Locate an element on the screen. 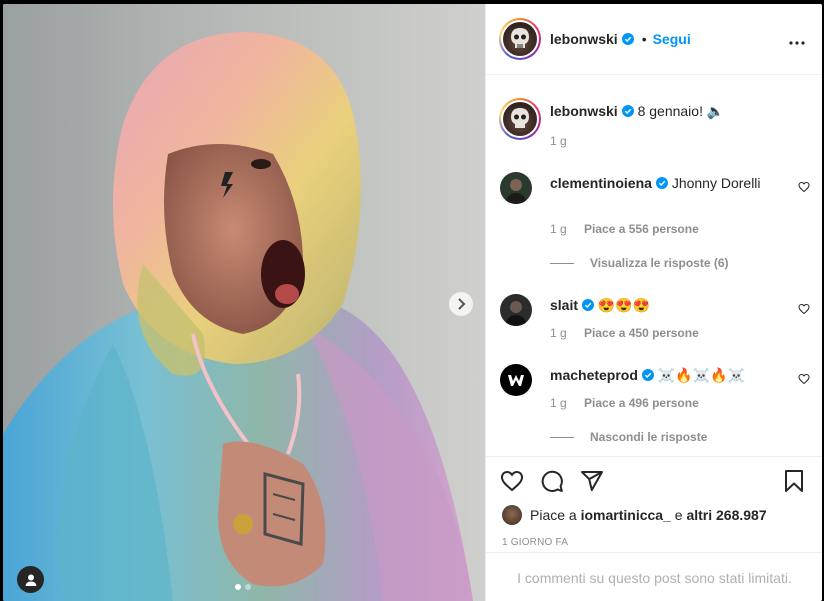 Image resolution: width=824 pixels, height=601 pixels. comment-likes-link: Piace a 450 persone is located at coordinates (641, 333).